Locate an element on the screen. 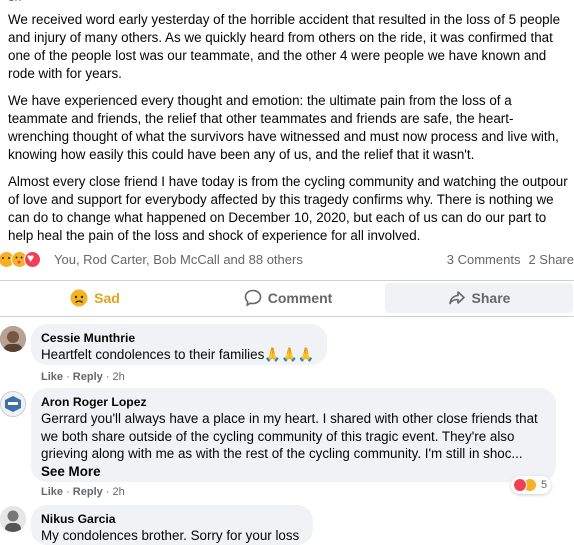 This screenshot has height=545, width=574. post-timestamp: 3h is located at coordinates (14, 2).